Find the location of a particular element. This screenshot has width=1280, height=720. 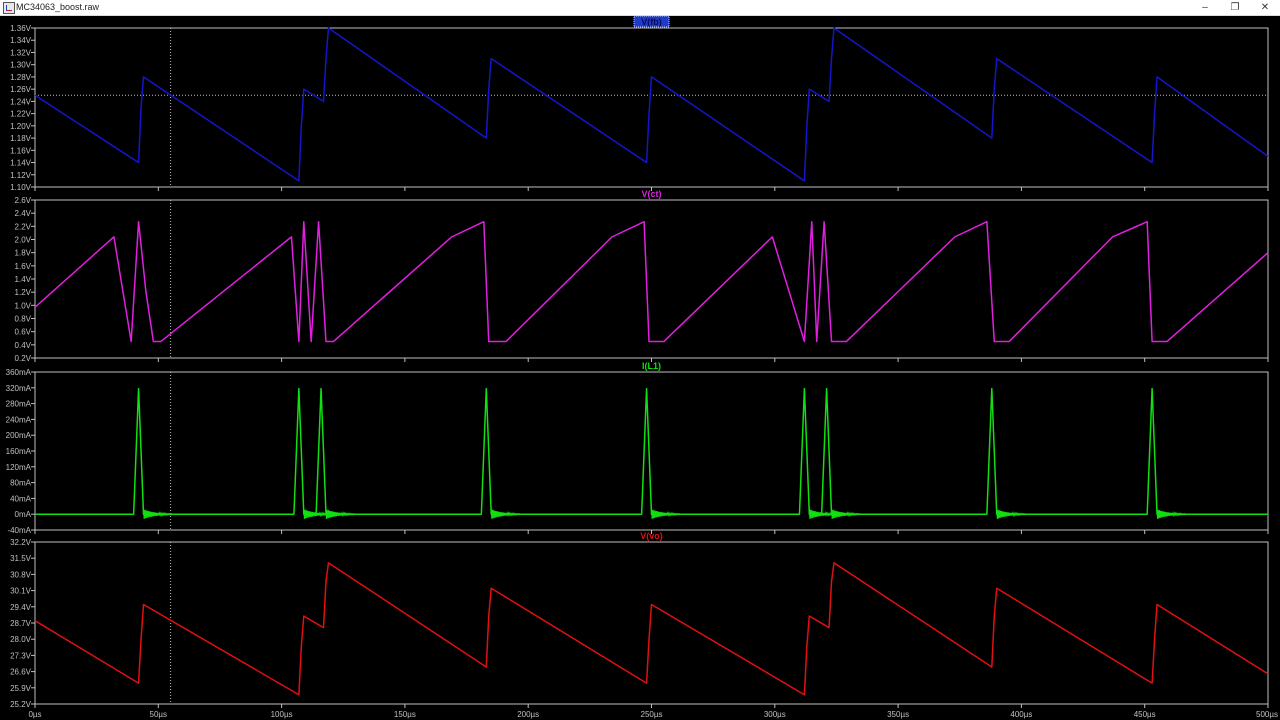

x-tick-label: 500µs is located at coordinates (1267, 714).